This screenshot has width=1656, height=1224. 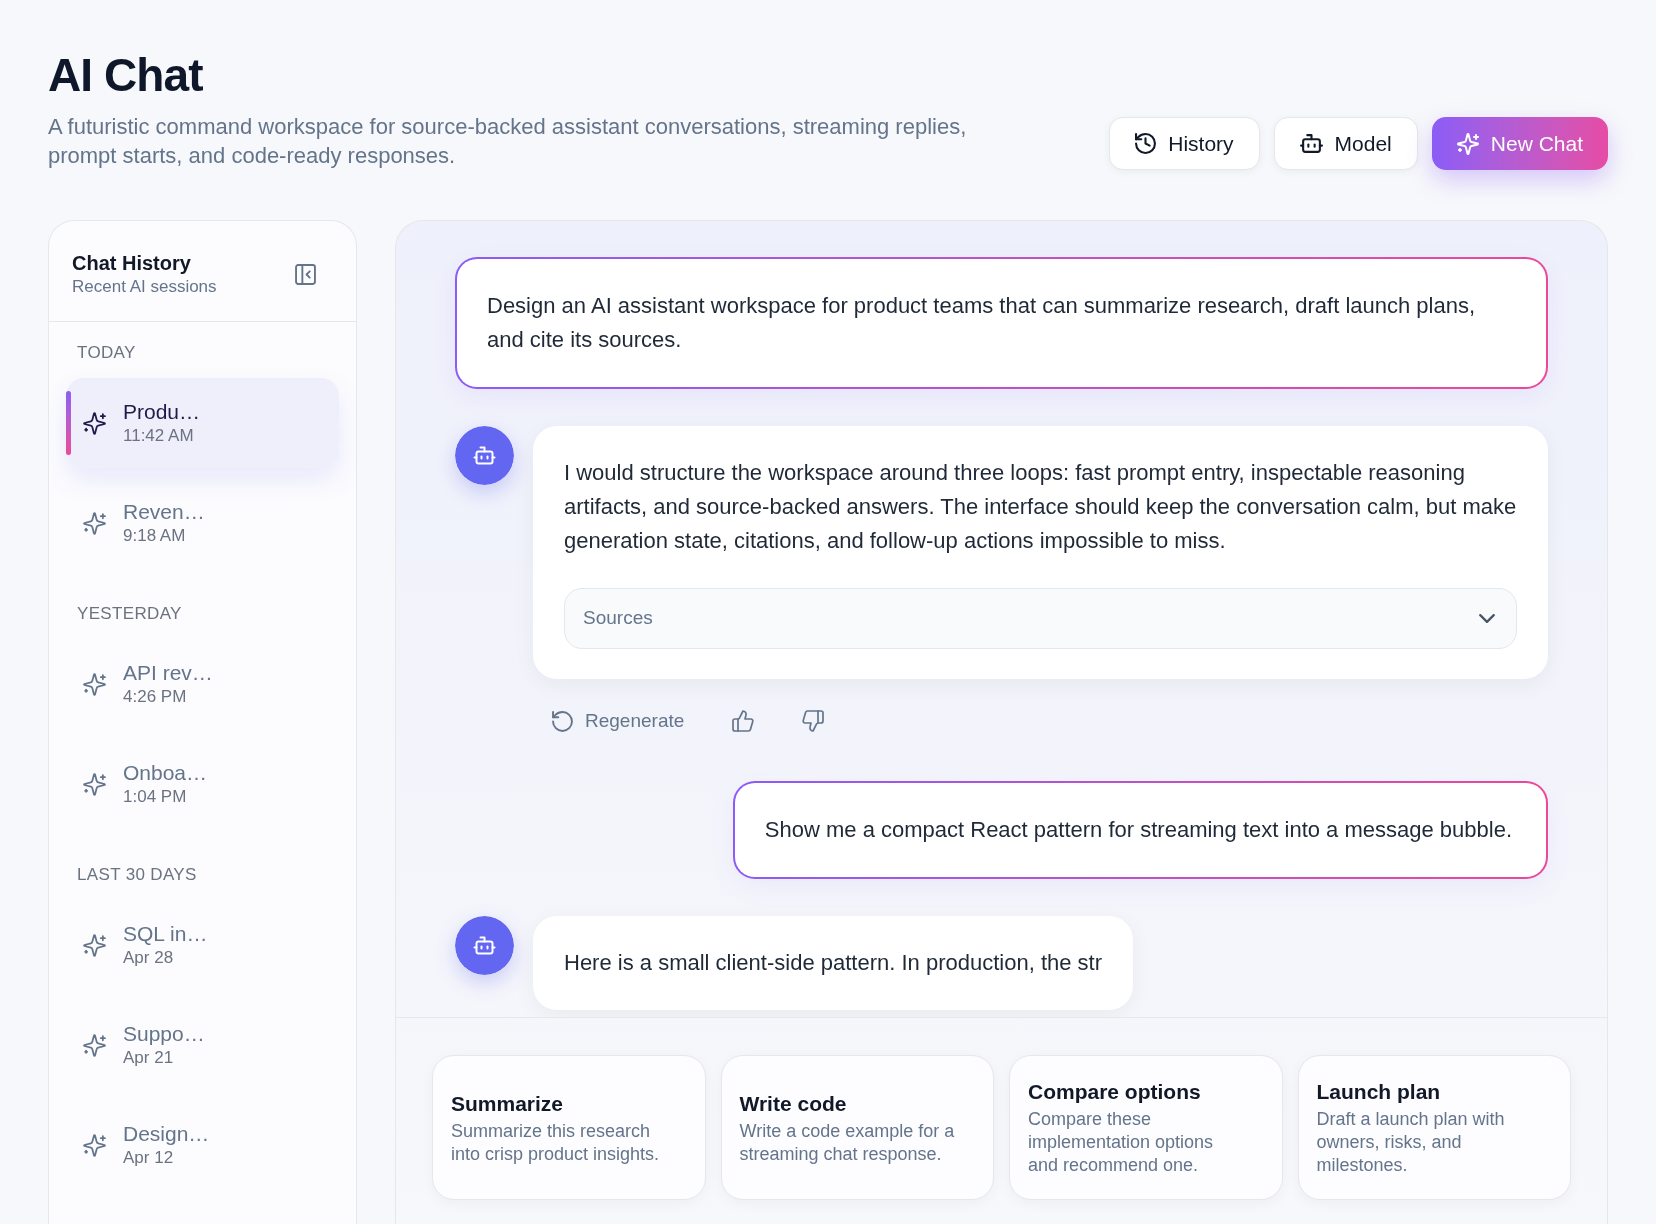 I want to click on chat-time: 1:04 PM, so click(x=155, y=797).